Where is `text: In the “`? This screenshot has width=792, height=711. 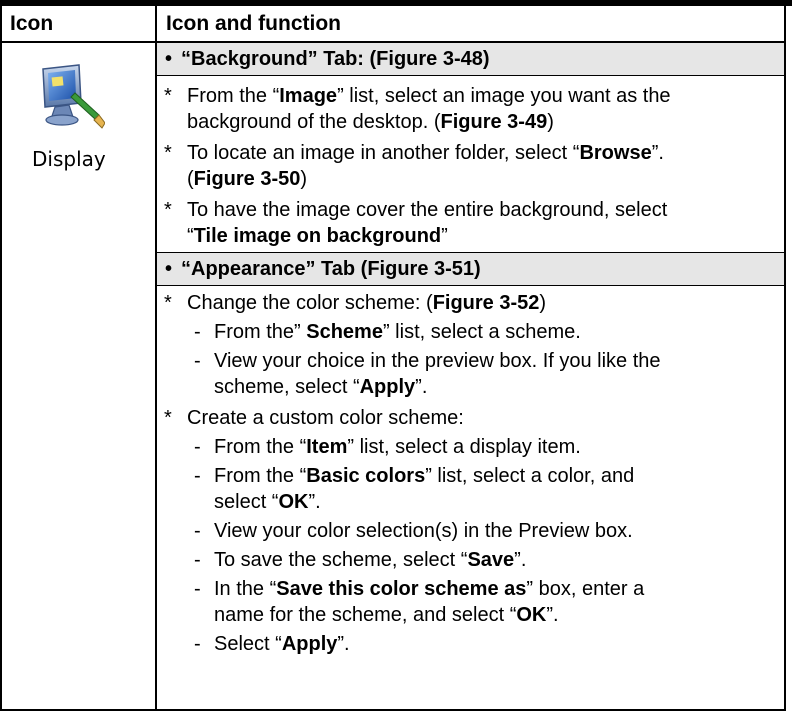 text: In the “ is located at coordinates (245, 589).